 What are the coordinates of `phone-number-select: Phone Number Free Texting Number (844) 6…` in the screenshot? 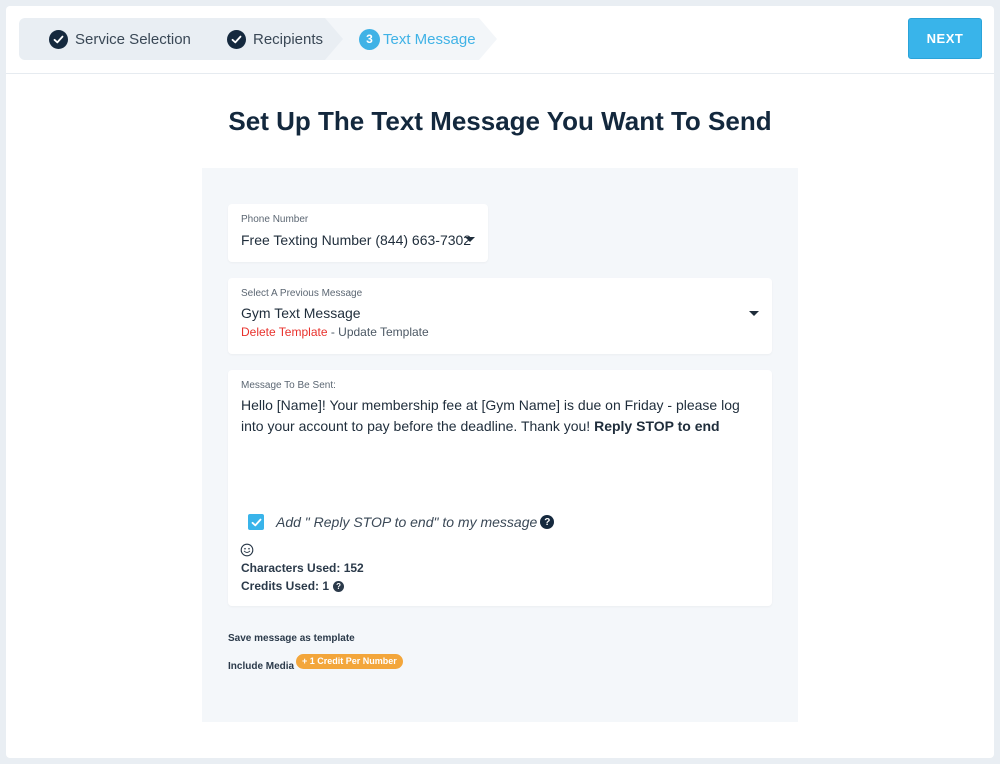 It's located at (358, 233).